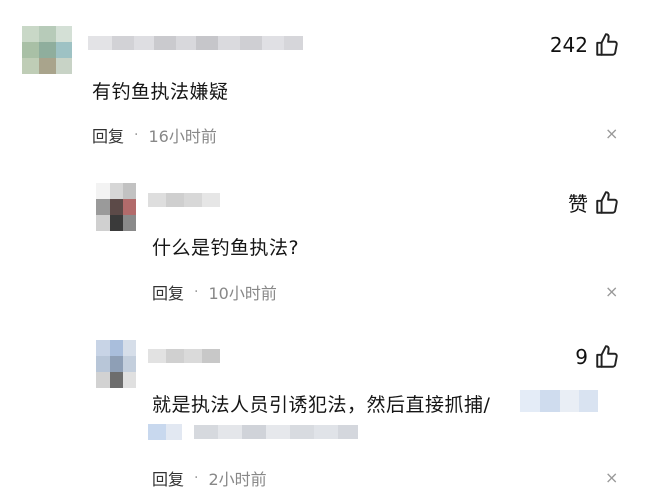  I want to click on like-count: 242, so click(568, 45).